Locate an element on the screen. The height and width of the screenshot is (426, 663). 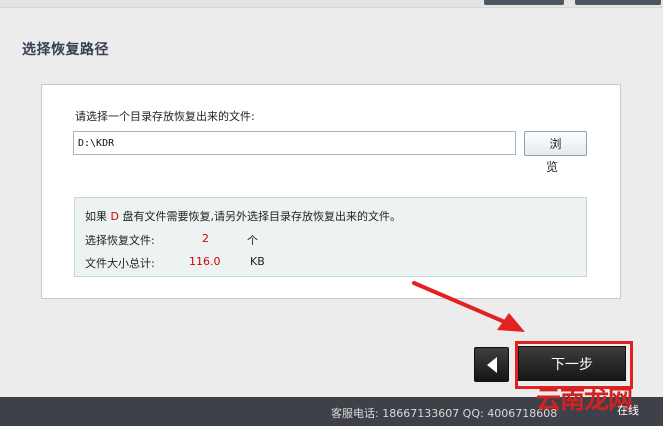
drive-letter: D is located at coordinates (114, 216).